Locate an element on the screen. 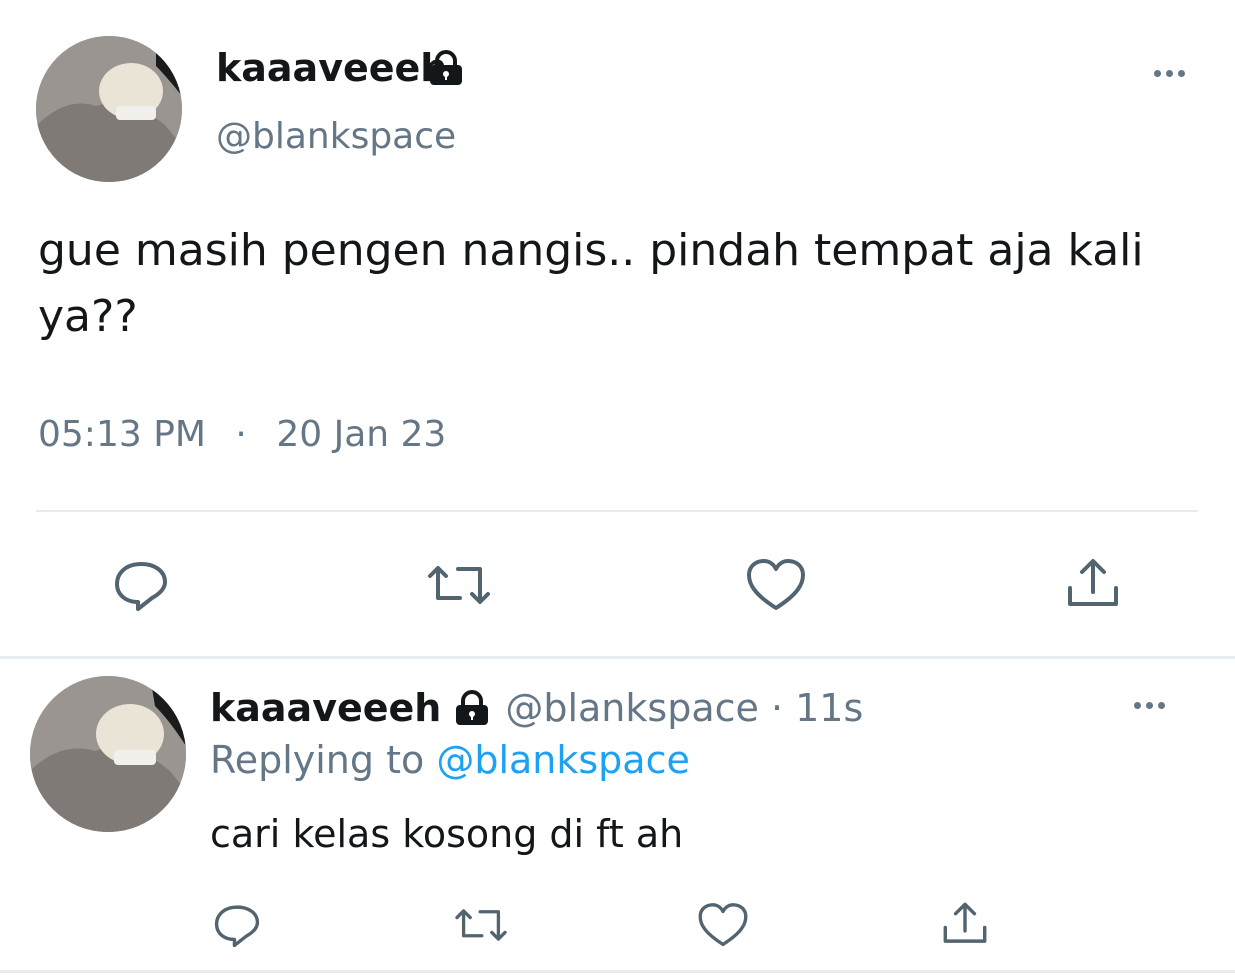 The width and height of the screenshot is (1235, 975). reply-like-icon is located at coordinates (723, 925).